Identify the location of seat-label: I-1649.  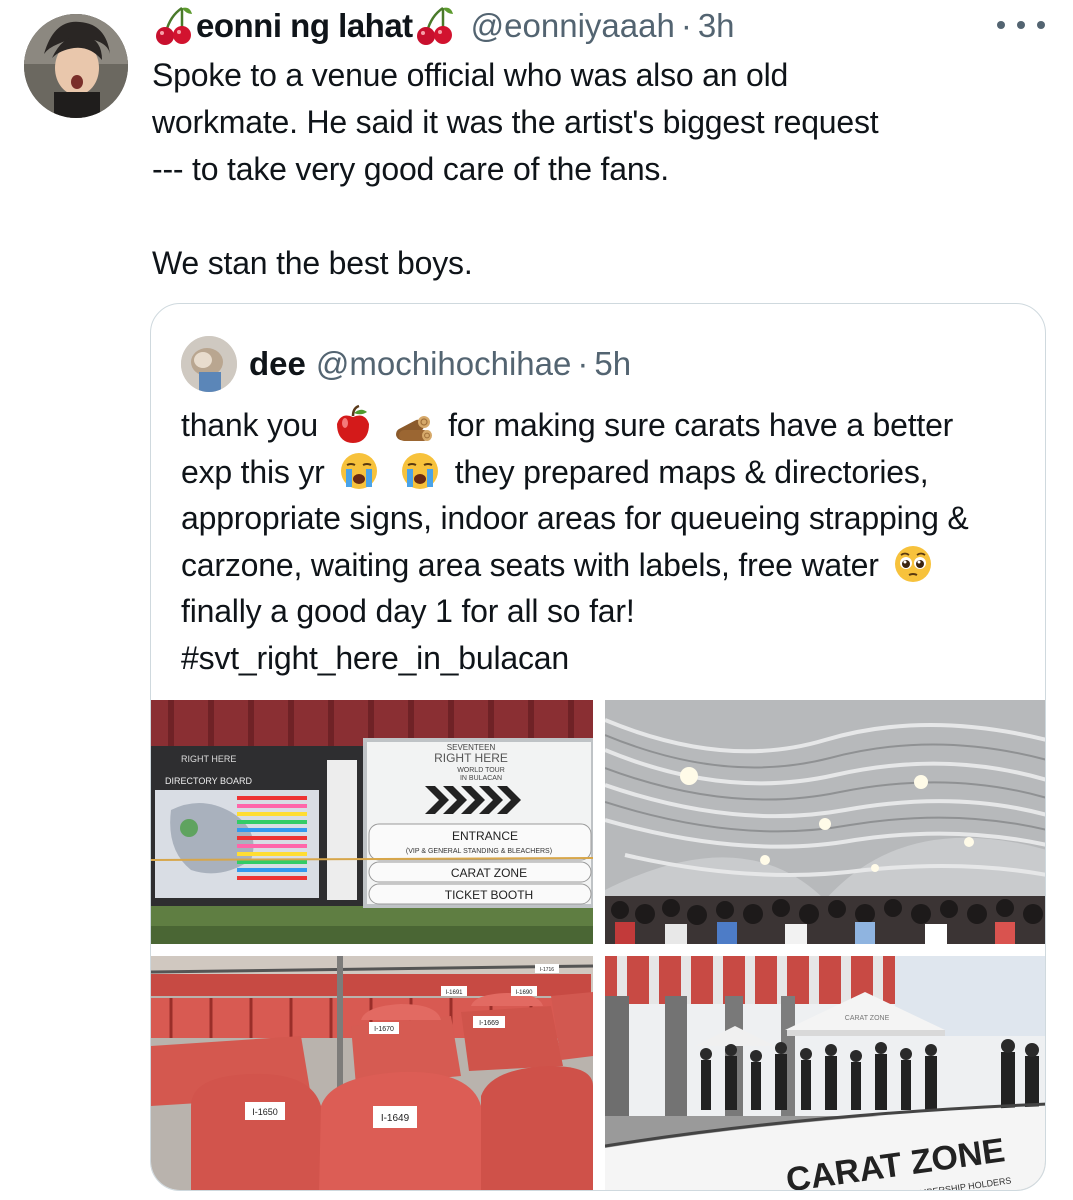
(395, 1118).